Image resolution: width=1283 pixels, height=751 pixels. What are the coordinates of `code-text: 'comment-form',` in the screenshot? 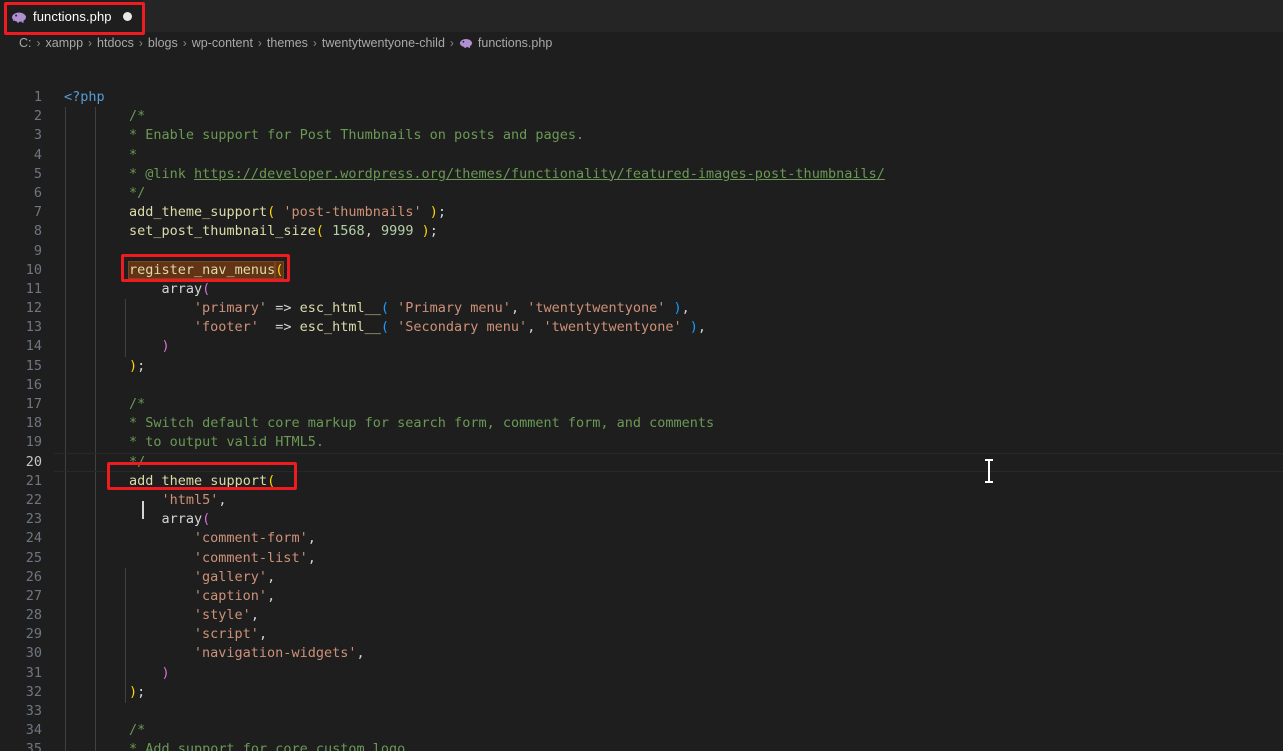 It's located at (255, 538).